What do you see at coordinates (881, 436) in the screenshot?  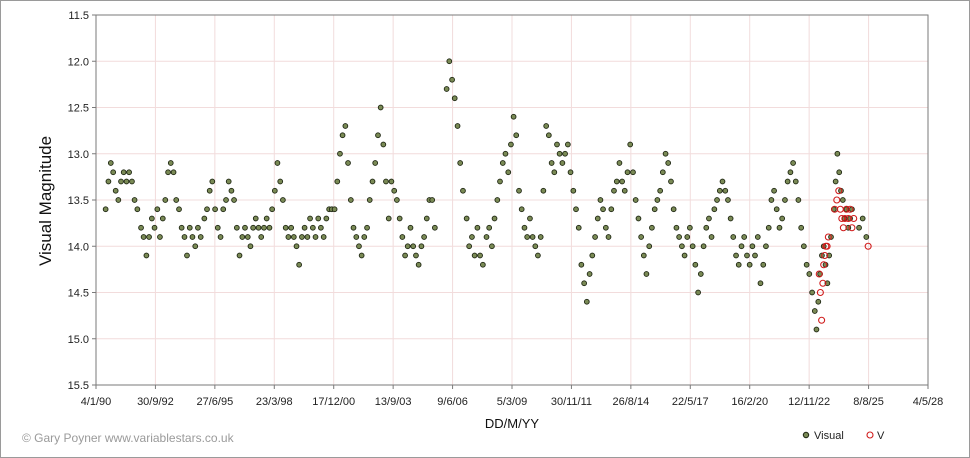 I see `legend-v-label: V` at bounding box center [881, 436].